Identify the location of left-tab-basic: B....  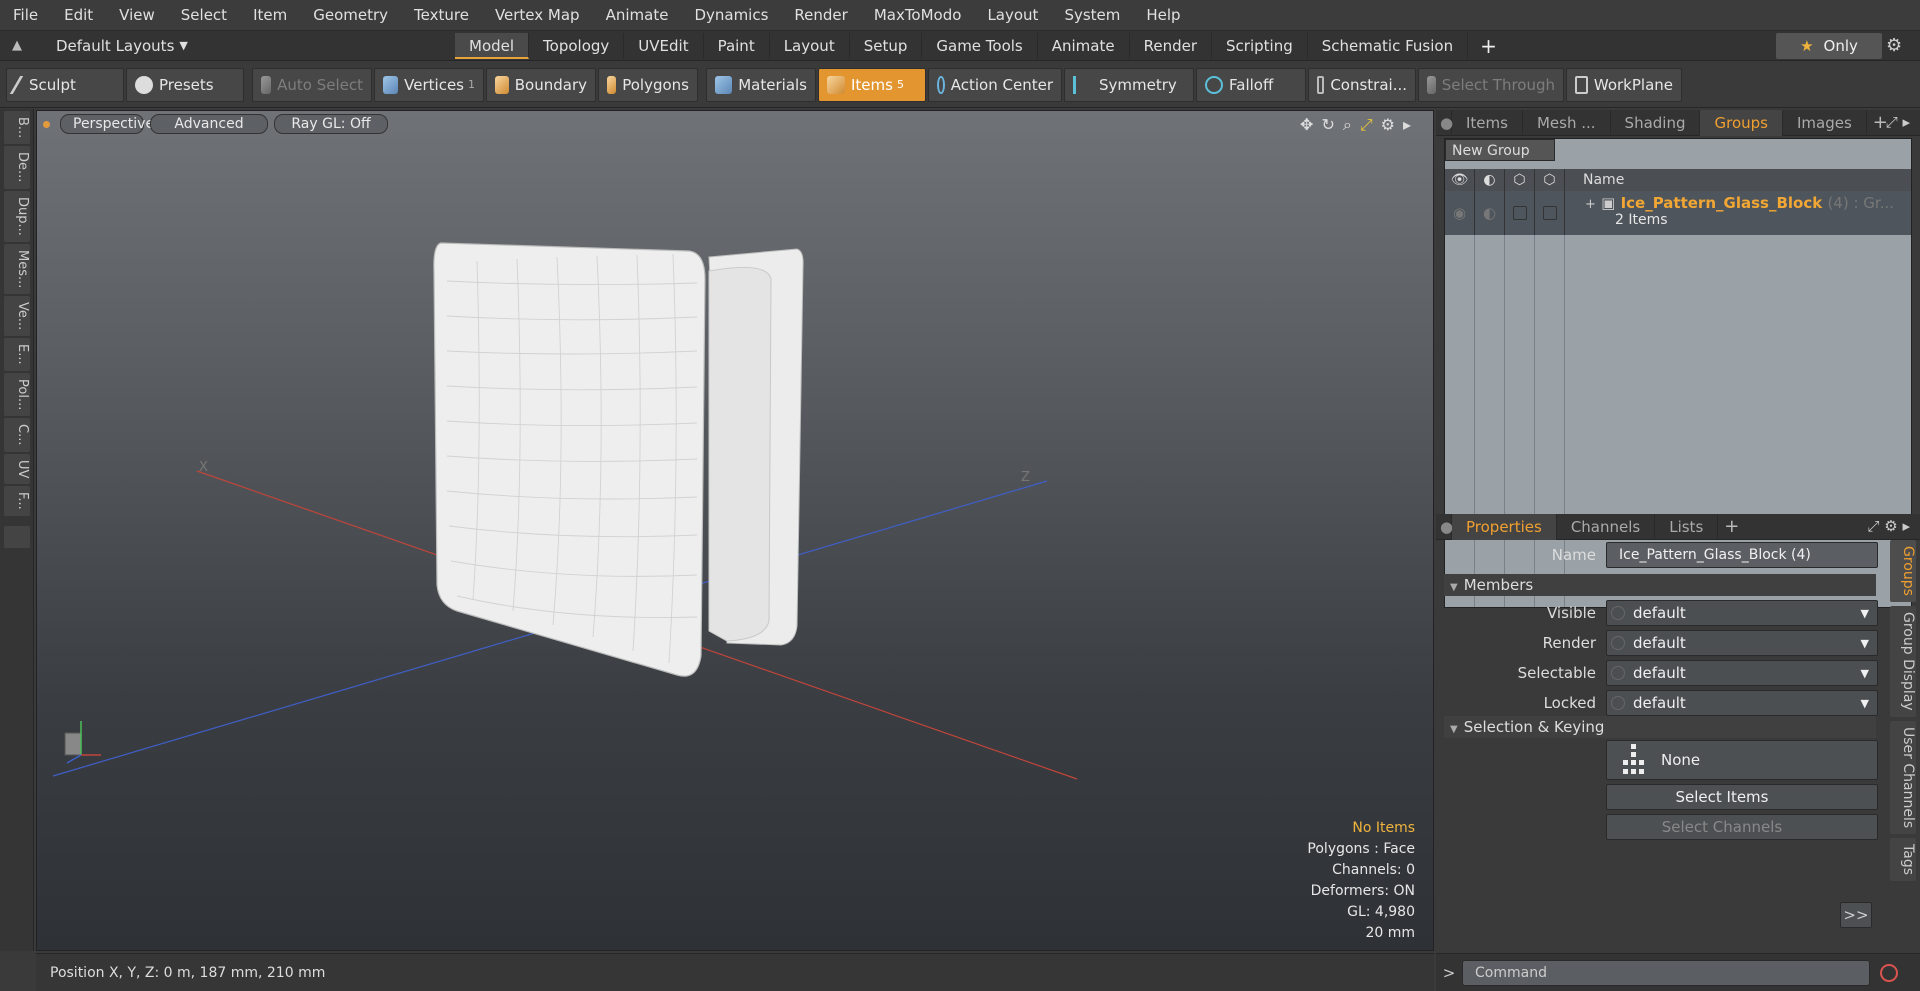
(17, 128).